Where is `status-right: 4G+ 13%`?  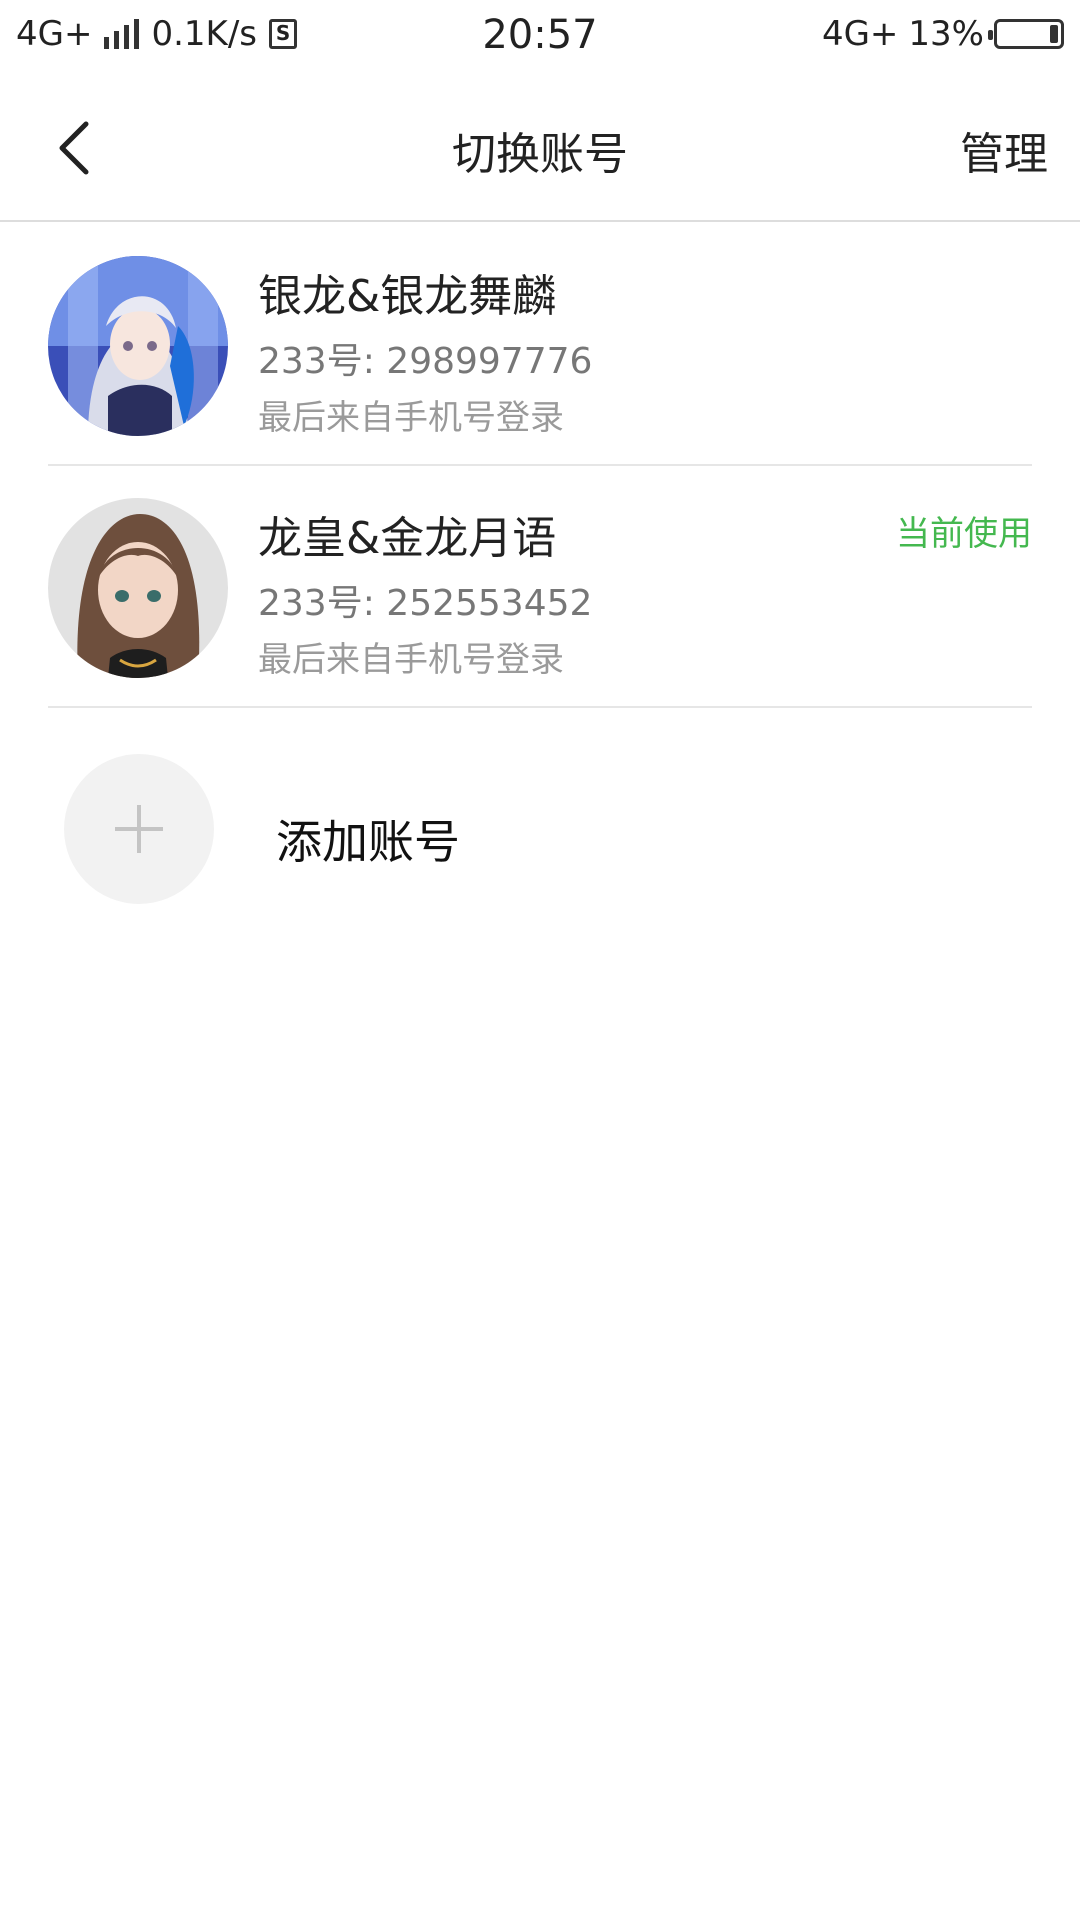 status-right: 4G+ 13% is located at coordinates (943, 34).